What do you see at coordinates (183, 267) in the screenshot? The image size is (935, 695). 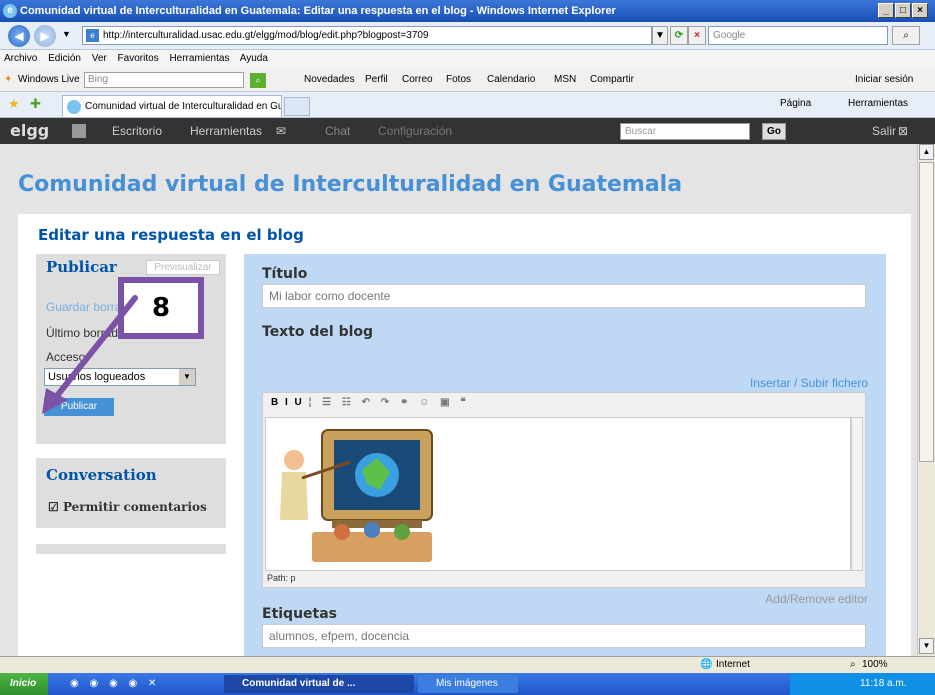 I see `preview-button: Previsualizar` at bounding box center [183, 267].